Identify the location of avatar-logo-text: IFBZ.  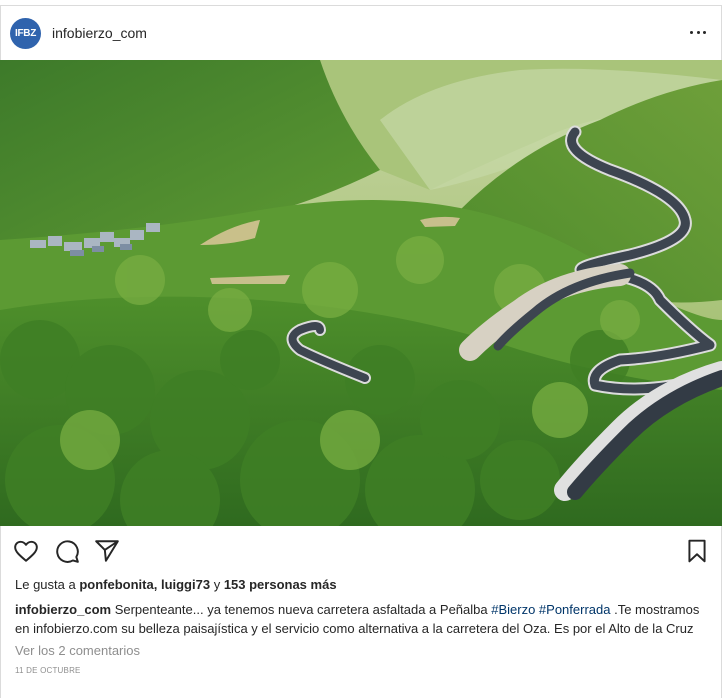
(25, 33).